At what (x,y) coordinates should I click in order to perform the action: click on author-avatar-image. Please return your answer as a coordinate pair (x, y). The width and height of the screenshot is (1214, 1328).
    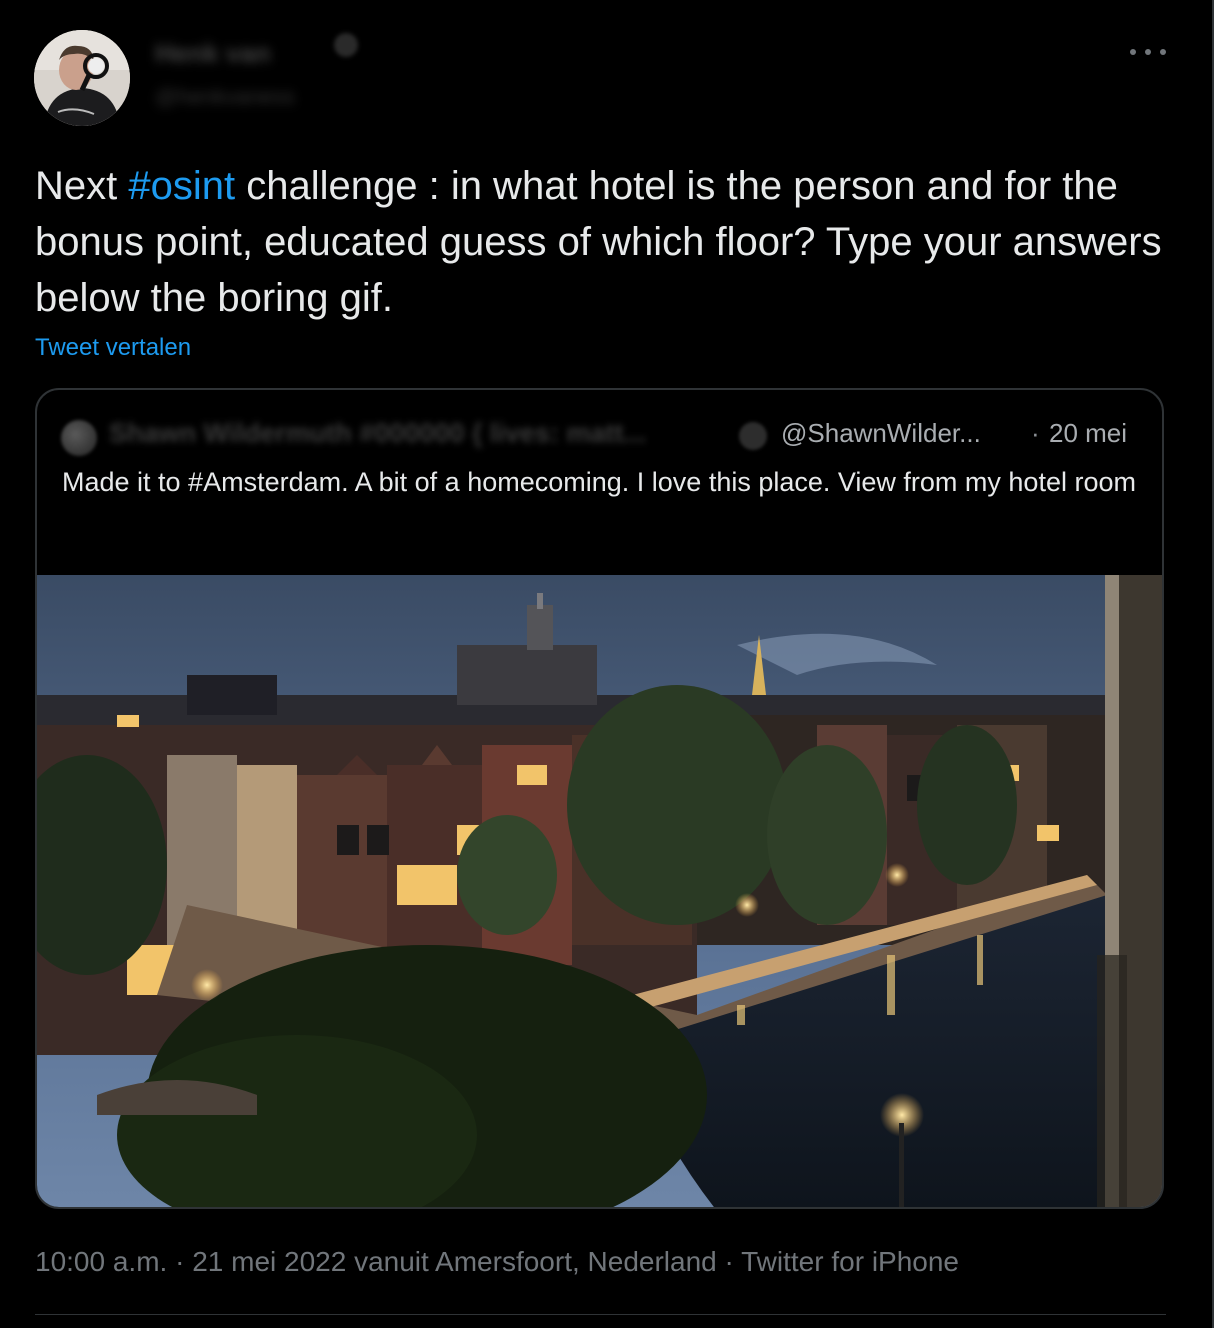
    Looking at the image, I should click on (82, 78).